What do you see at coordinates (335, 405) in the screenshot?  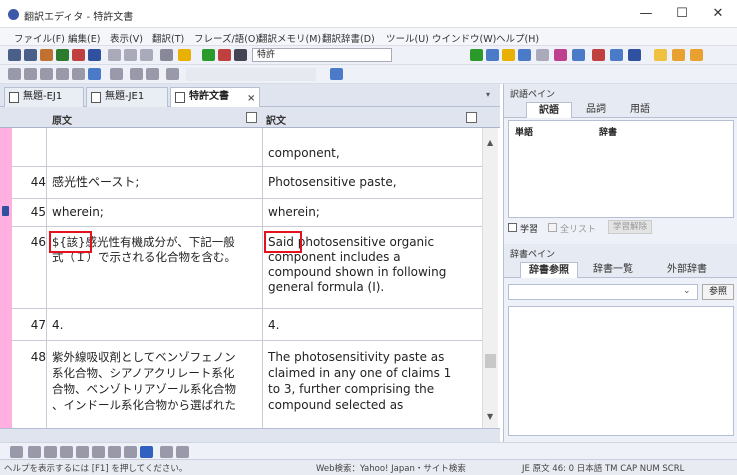 I see `target-cell: compound selected as` at bounding box center [335, 405].